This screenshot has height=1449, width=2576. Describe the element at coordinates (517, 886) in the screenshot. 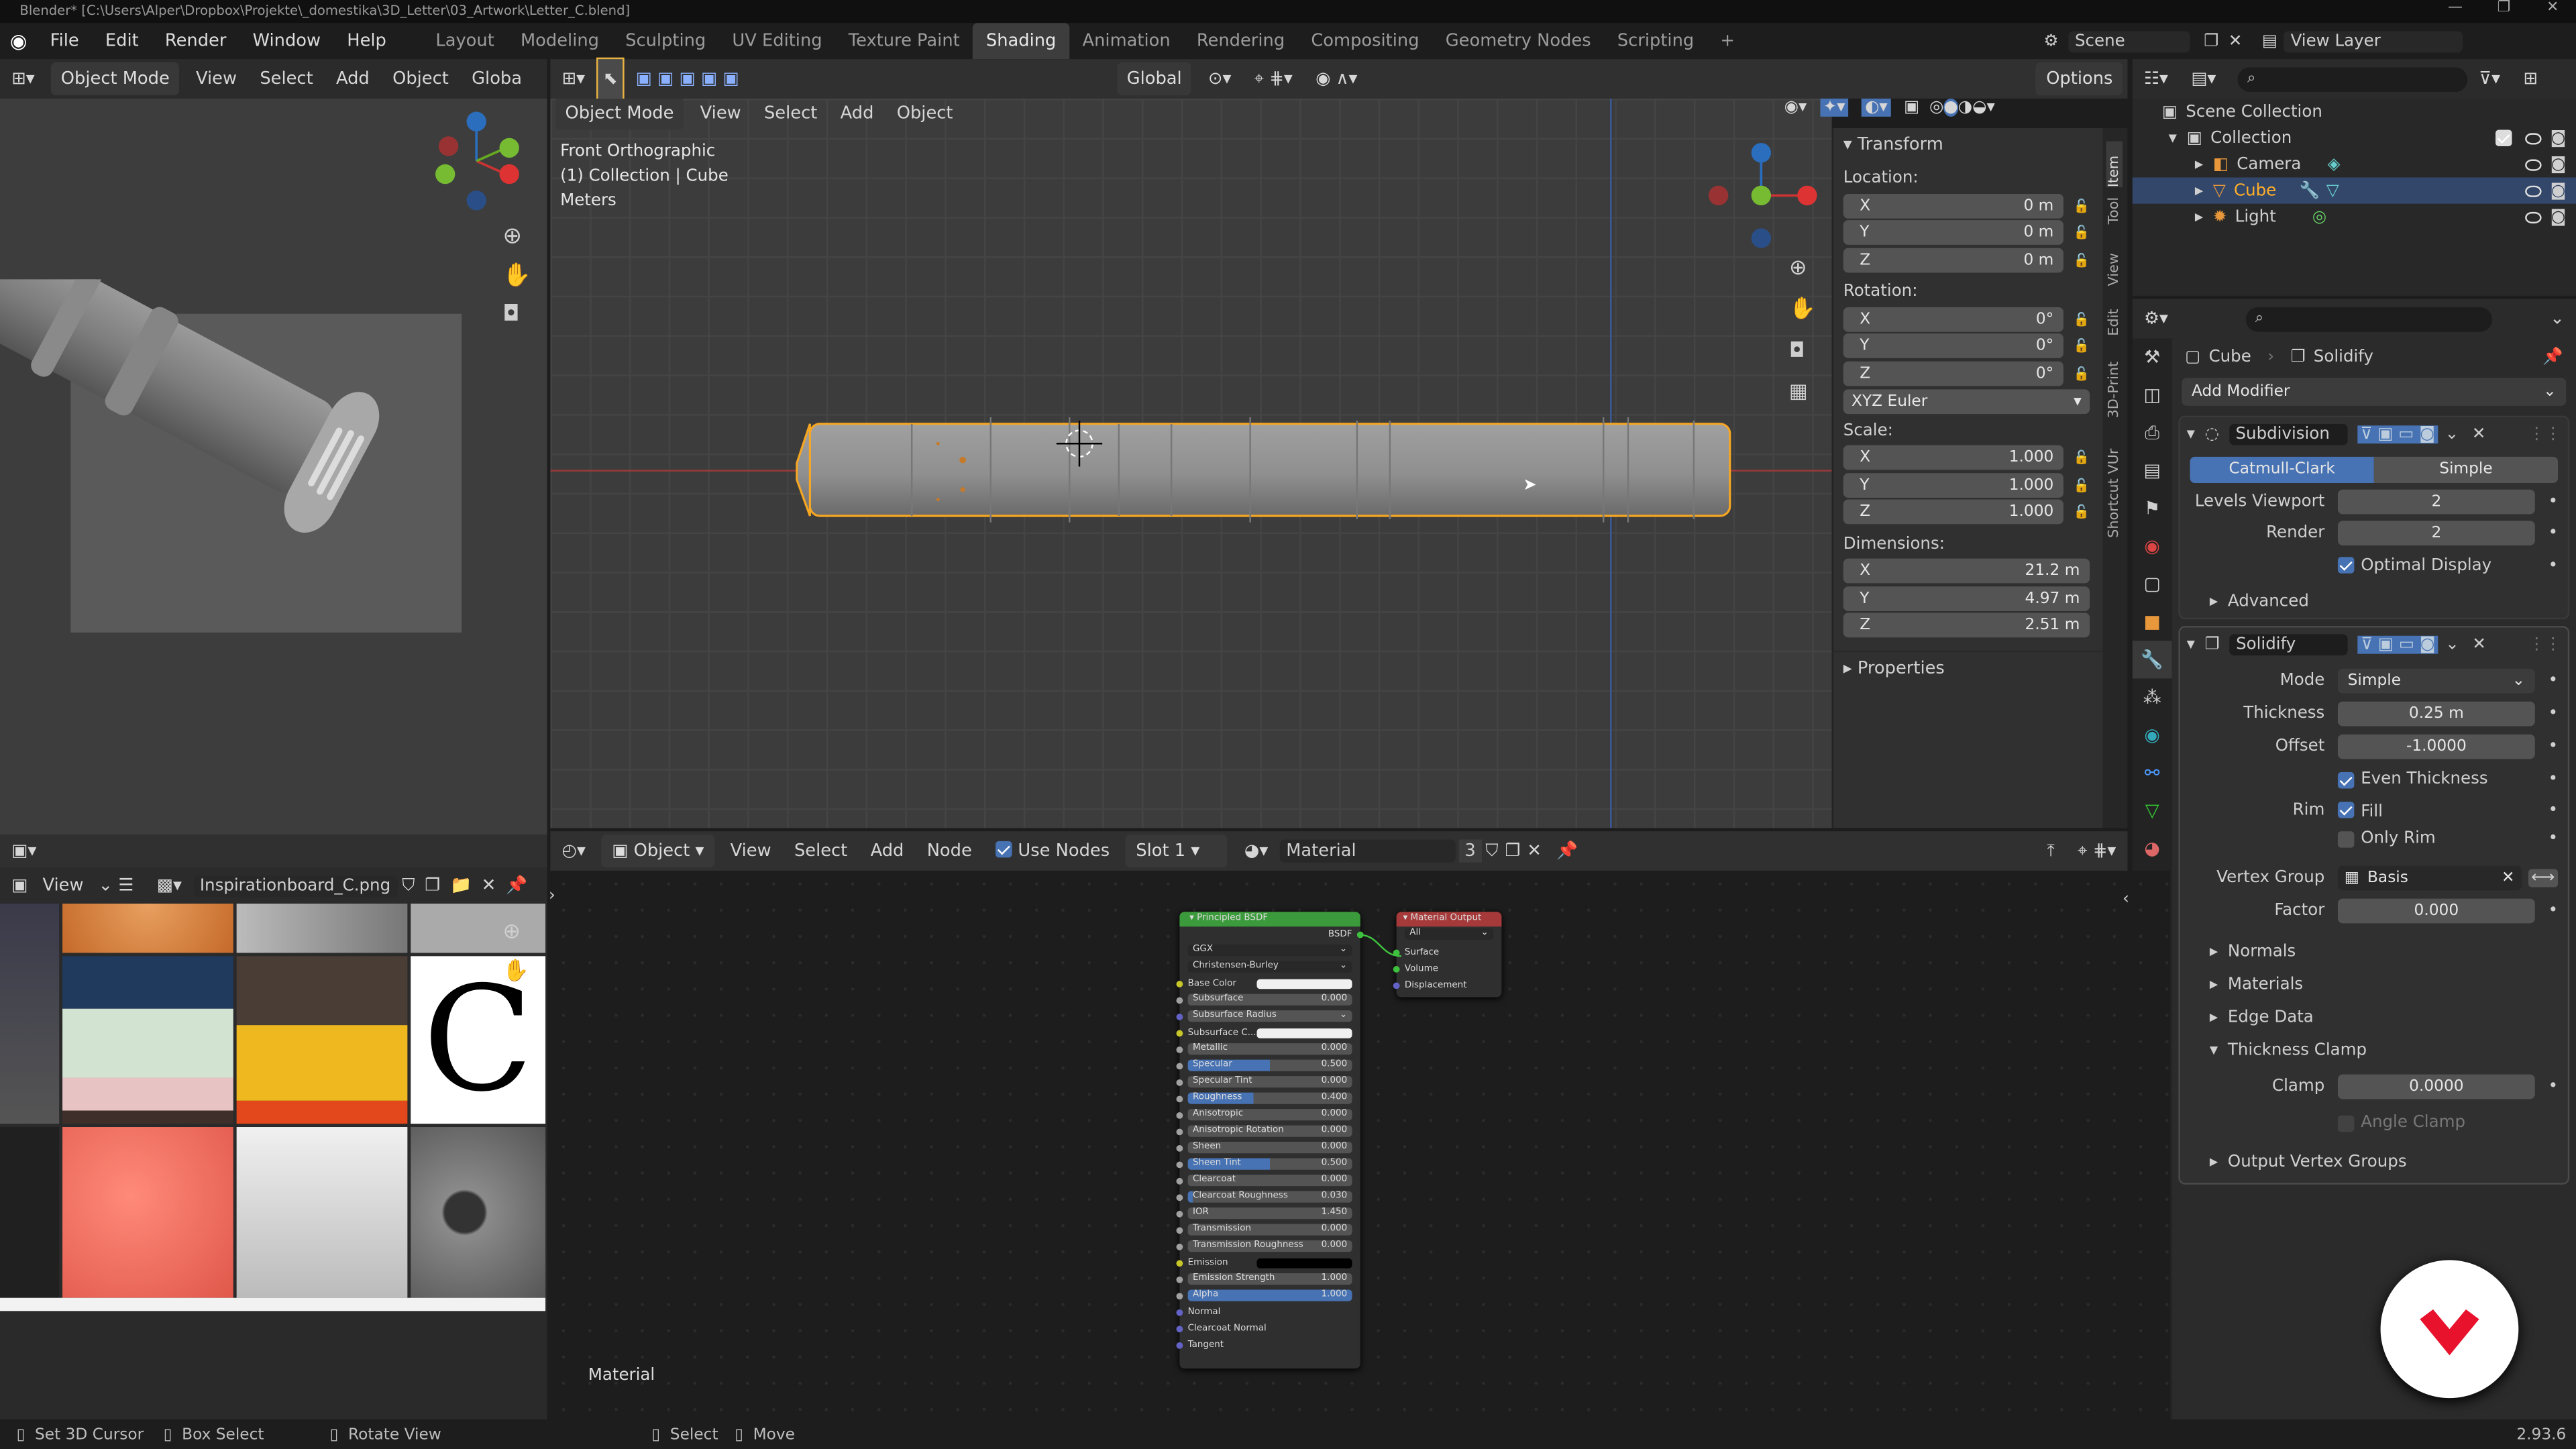

I see `image-pin-icon: 📌` at that location.